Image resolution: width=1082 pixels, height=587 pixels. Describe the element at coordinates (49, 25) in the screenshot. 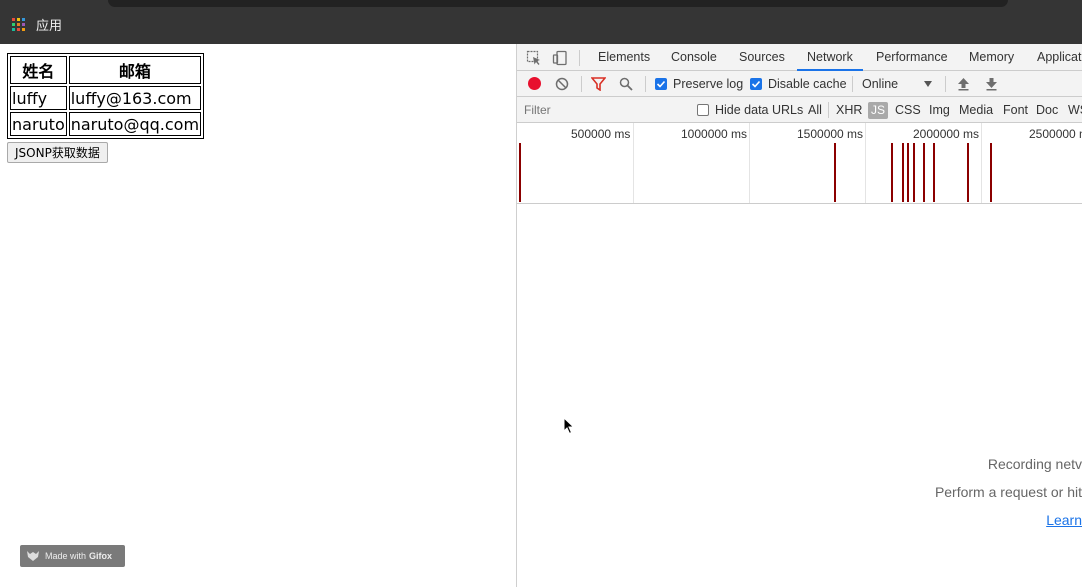

I see `apps-label: 应用` at that location.